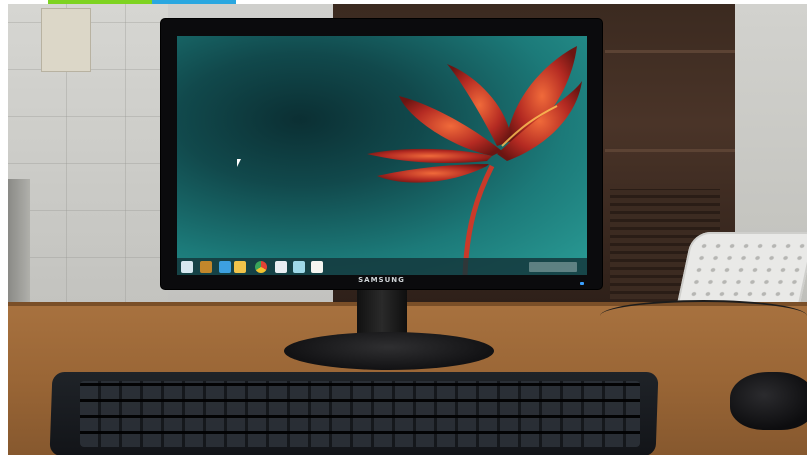 The width and height of the screenshot is (807, 459). Describe the element at coordinates (382, 266) in the screenshot. I see `windows-taskbar` at that location.